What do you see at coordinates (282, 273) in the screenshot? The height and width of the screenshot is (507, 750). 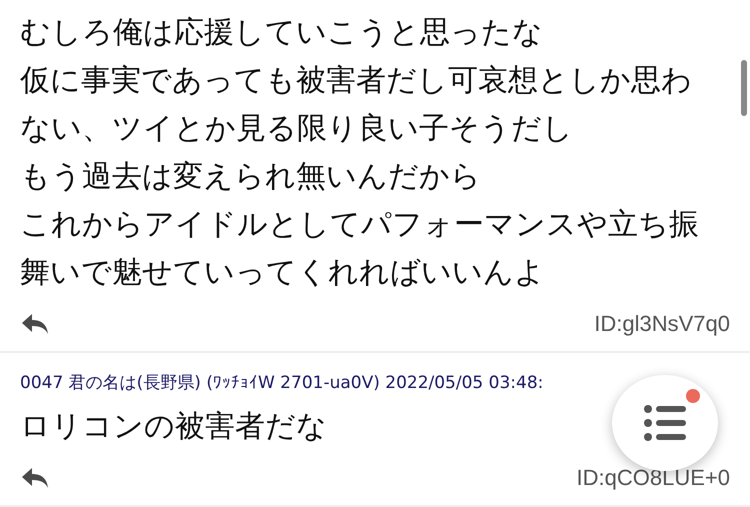 I see `post-text: 舞いで魅せていってくれればいいんよ` at bounding box center [282, 273].